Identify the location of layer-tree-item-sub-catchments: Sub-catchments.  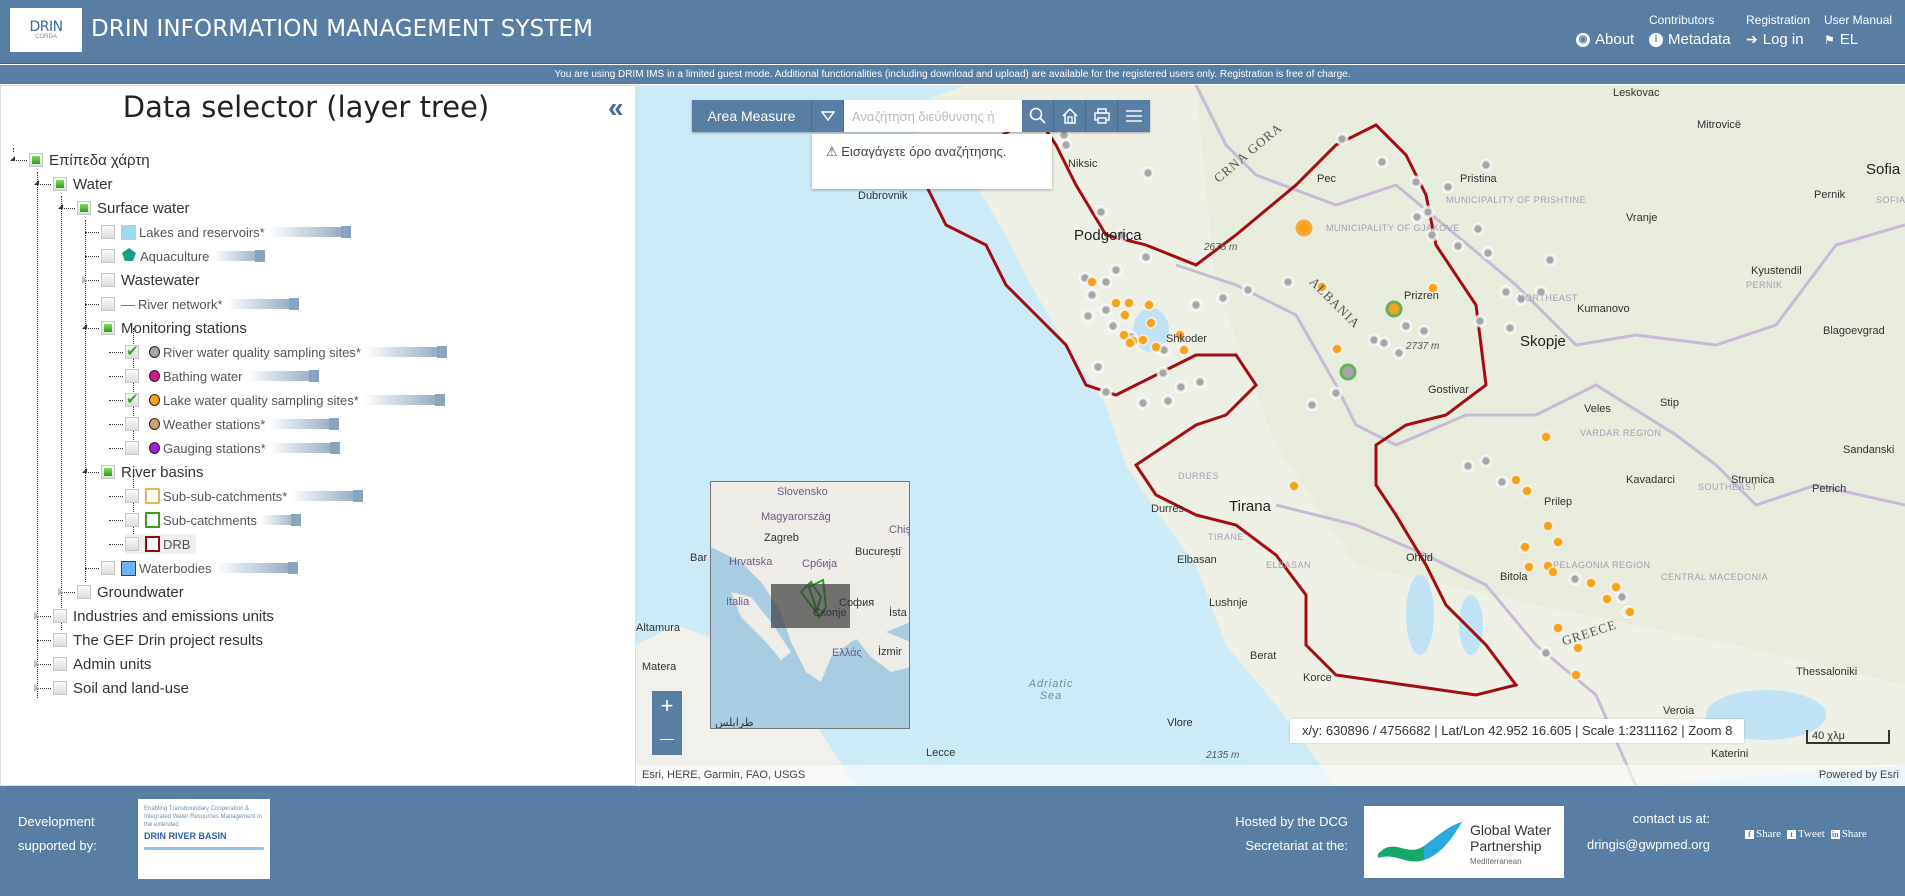
(213, 520).